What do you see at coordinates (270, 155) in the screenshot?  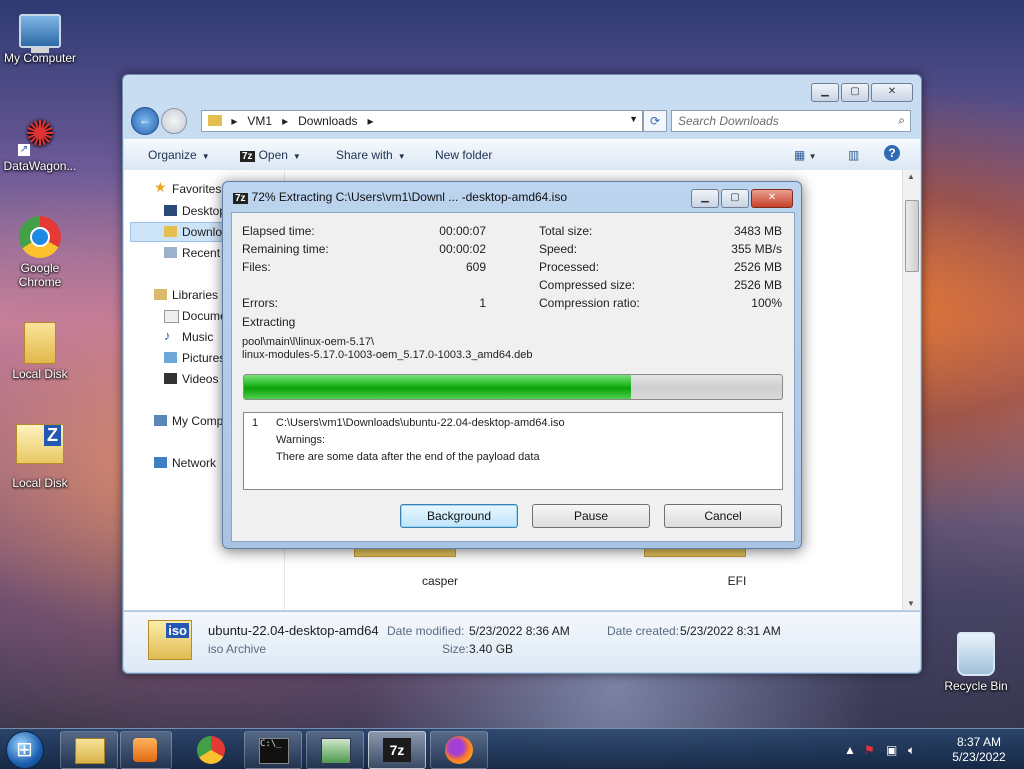 I see `open-button: 7z Open ▼` at bounding box center [270, 155].